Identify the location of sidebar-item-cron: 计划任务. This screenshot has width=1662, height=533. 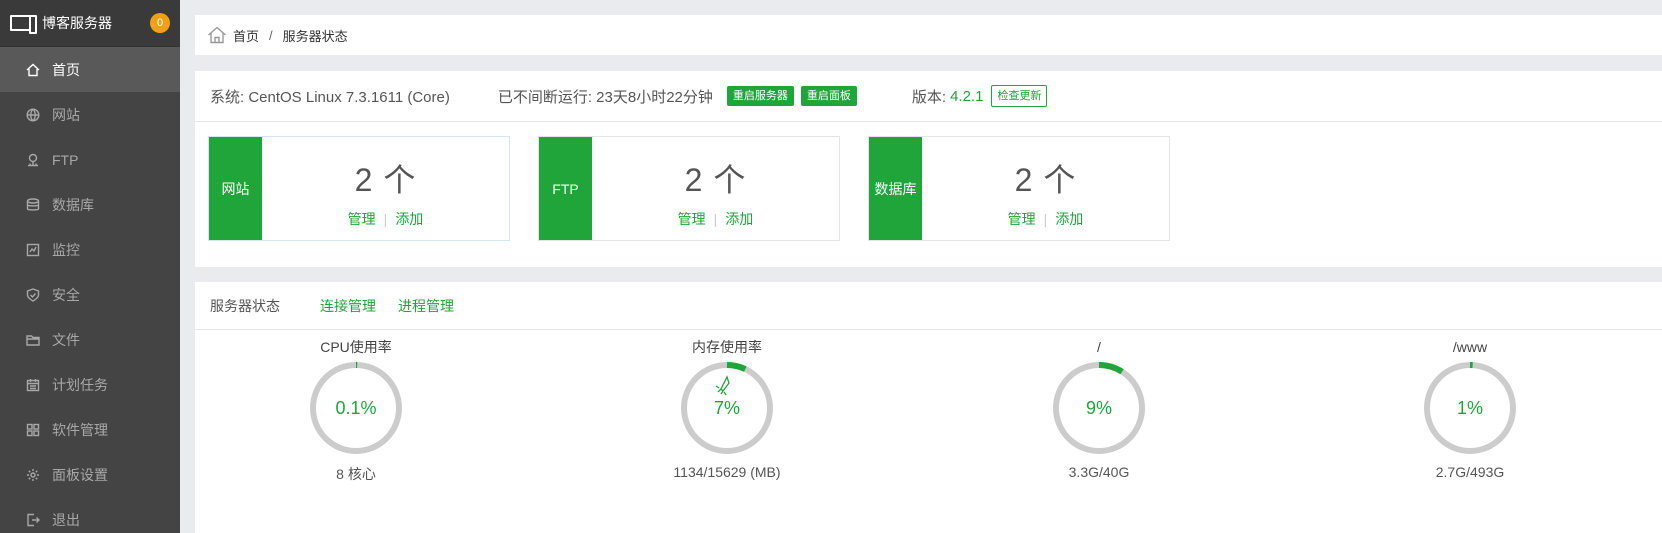
(90, 384).